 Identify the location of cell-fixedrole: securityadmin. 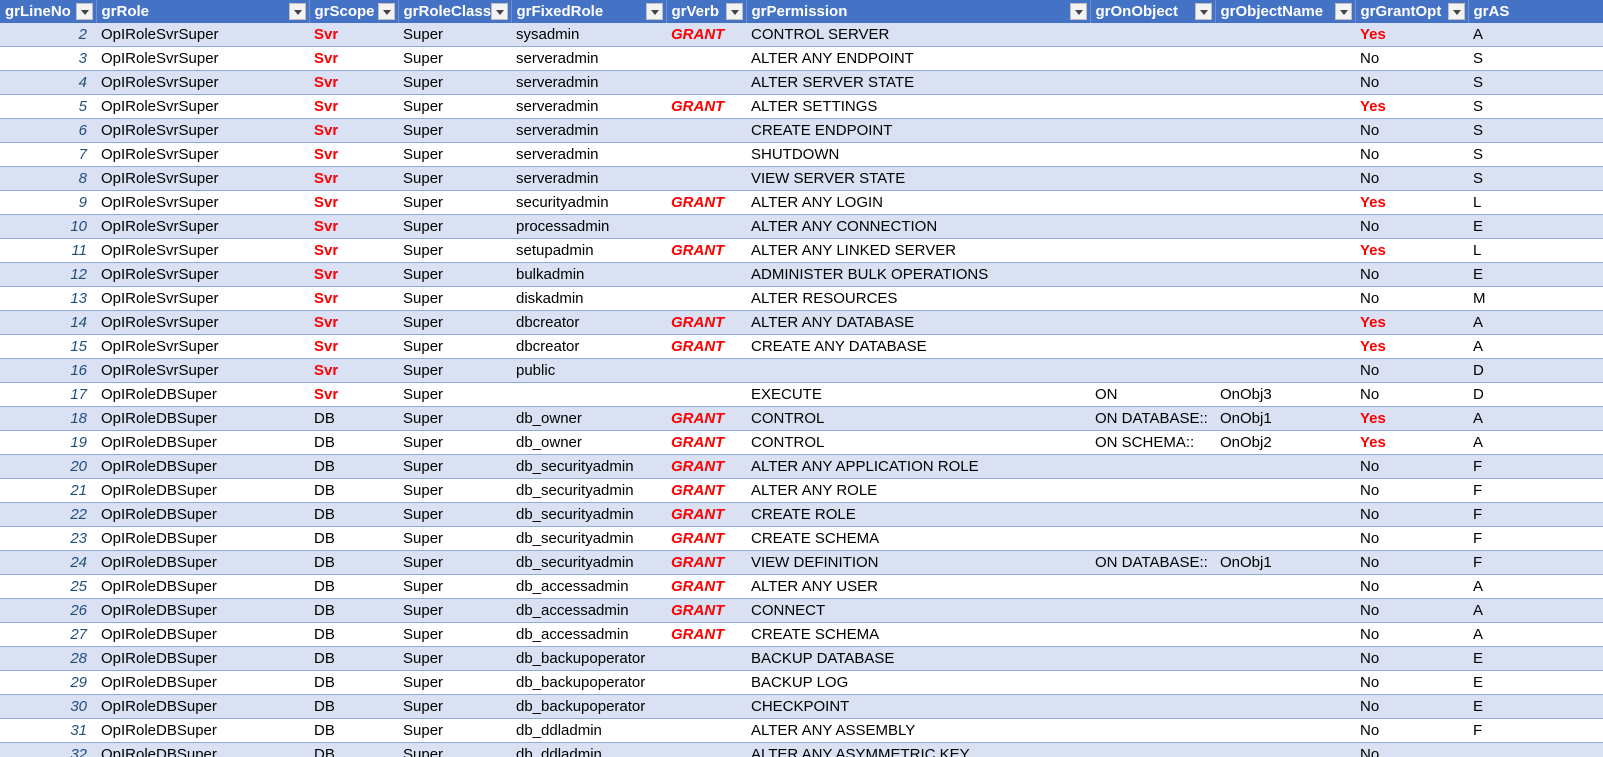
(588, 202).